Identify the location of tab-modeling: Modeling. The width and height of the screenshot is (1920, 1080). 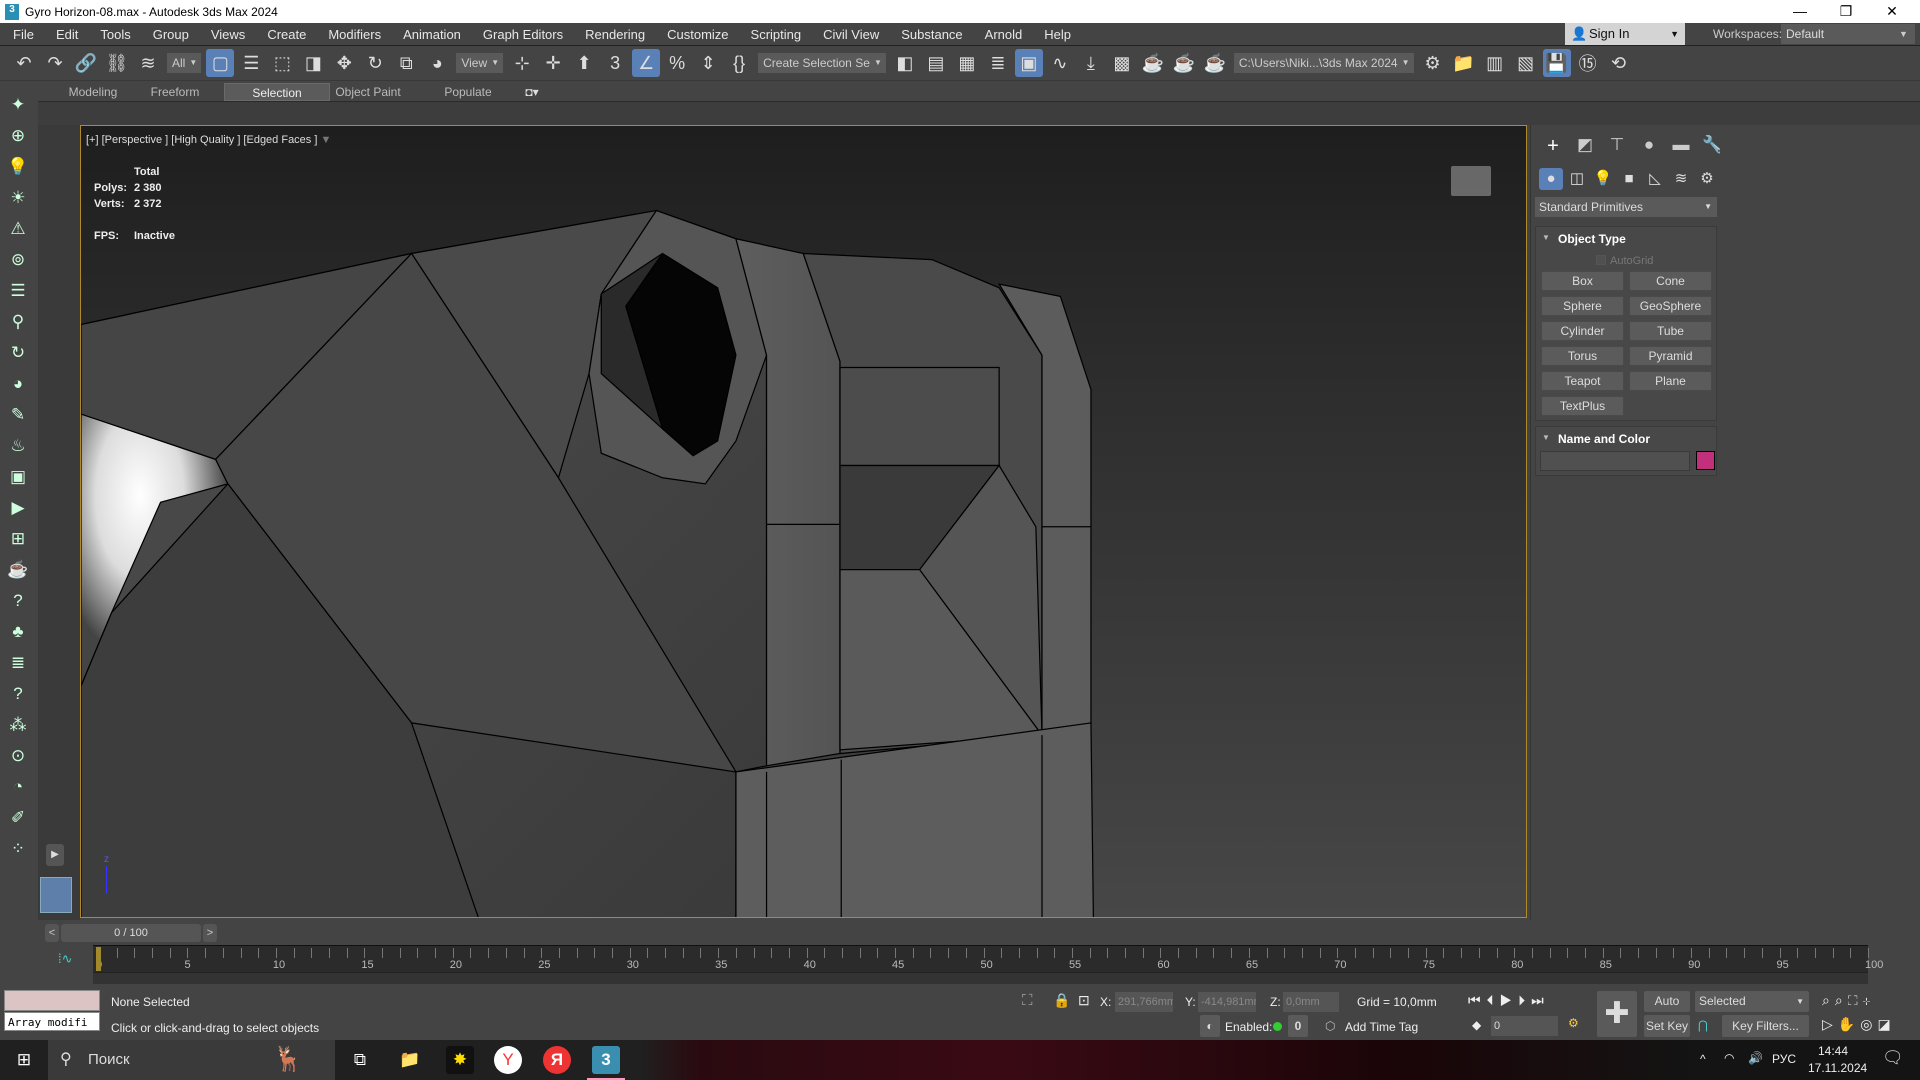
(93, 92).